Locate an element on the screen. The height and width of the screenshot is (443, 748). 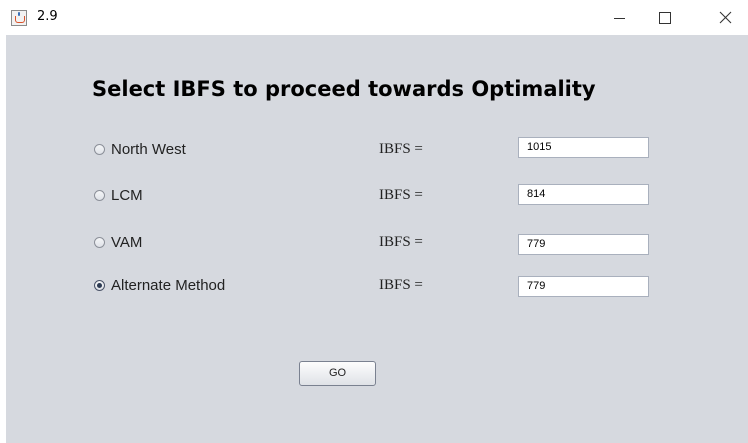
maximize-button is located at coordinates (665, 17).